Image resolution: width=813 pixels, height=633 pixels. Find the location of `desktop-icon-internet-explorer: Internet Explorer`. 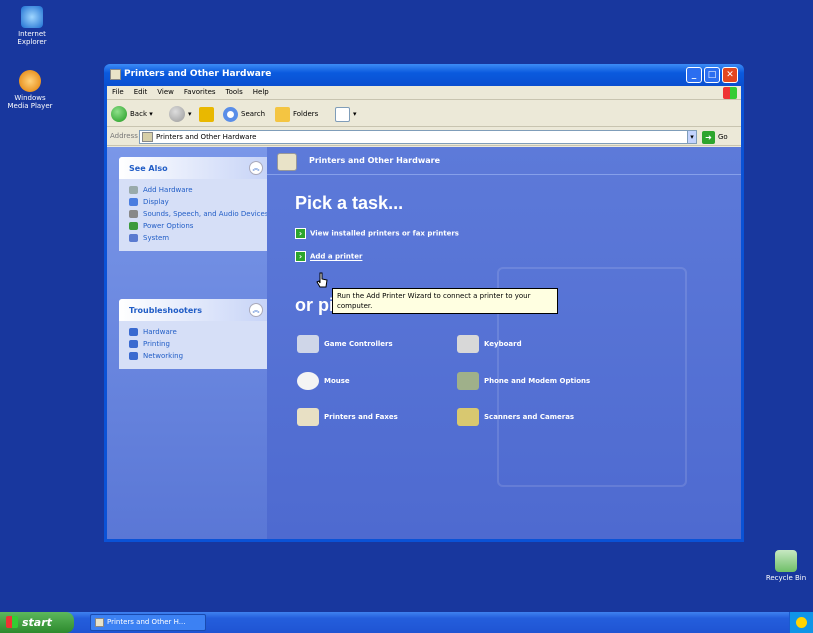

desktop-icon-internet-explorer: Internet Explorer is located at coordinates (32, 26).